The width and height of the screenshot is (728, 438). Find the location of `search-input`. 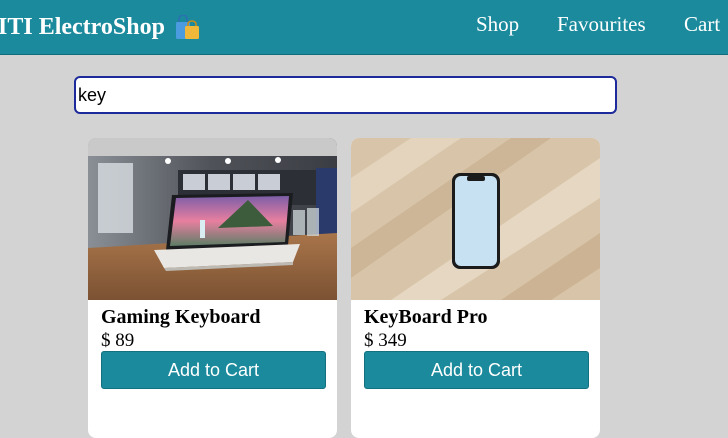

search-input is located at coordinates (345, 95).